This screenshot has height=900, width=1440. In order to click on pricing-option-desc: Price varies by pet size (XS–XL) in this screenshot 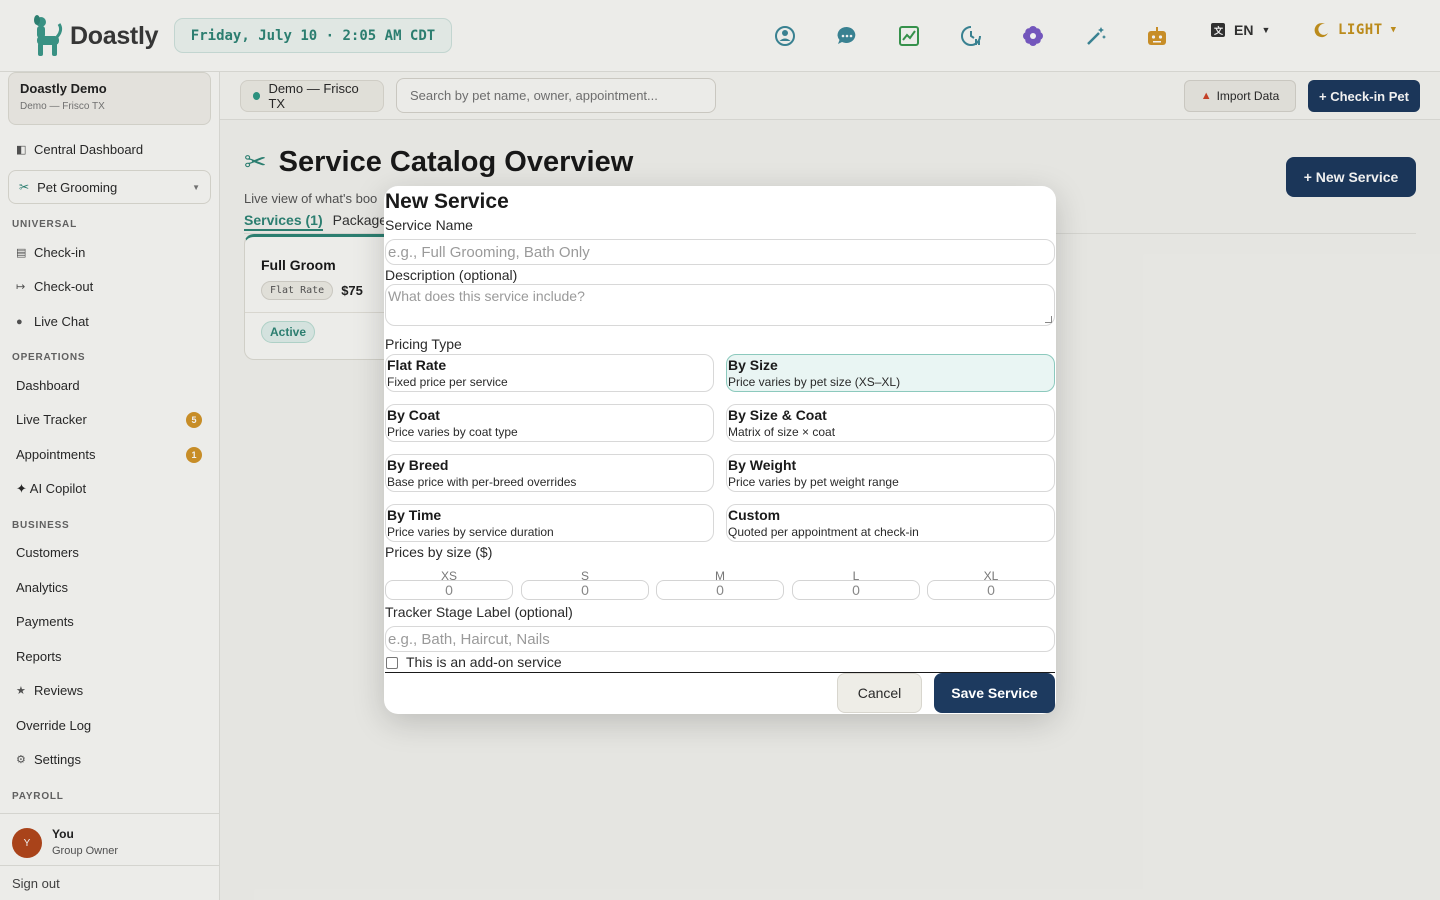, I will do `click(814, 382)`.